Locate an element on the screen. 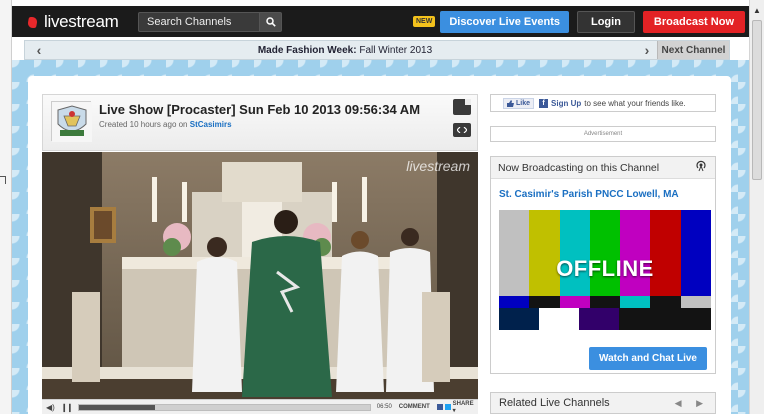 This screenshot has width=764, height=414. discover-live-events-button: Discover Live Events is located at coordinates (504, 21).